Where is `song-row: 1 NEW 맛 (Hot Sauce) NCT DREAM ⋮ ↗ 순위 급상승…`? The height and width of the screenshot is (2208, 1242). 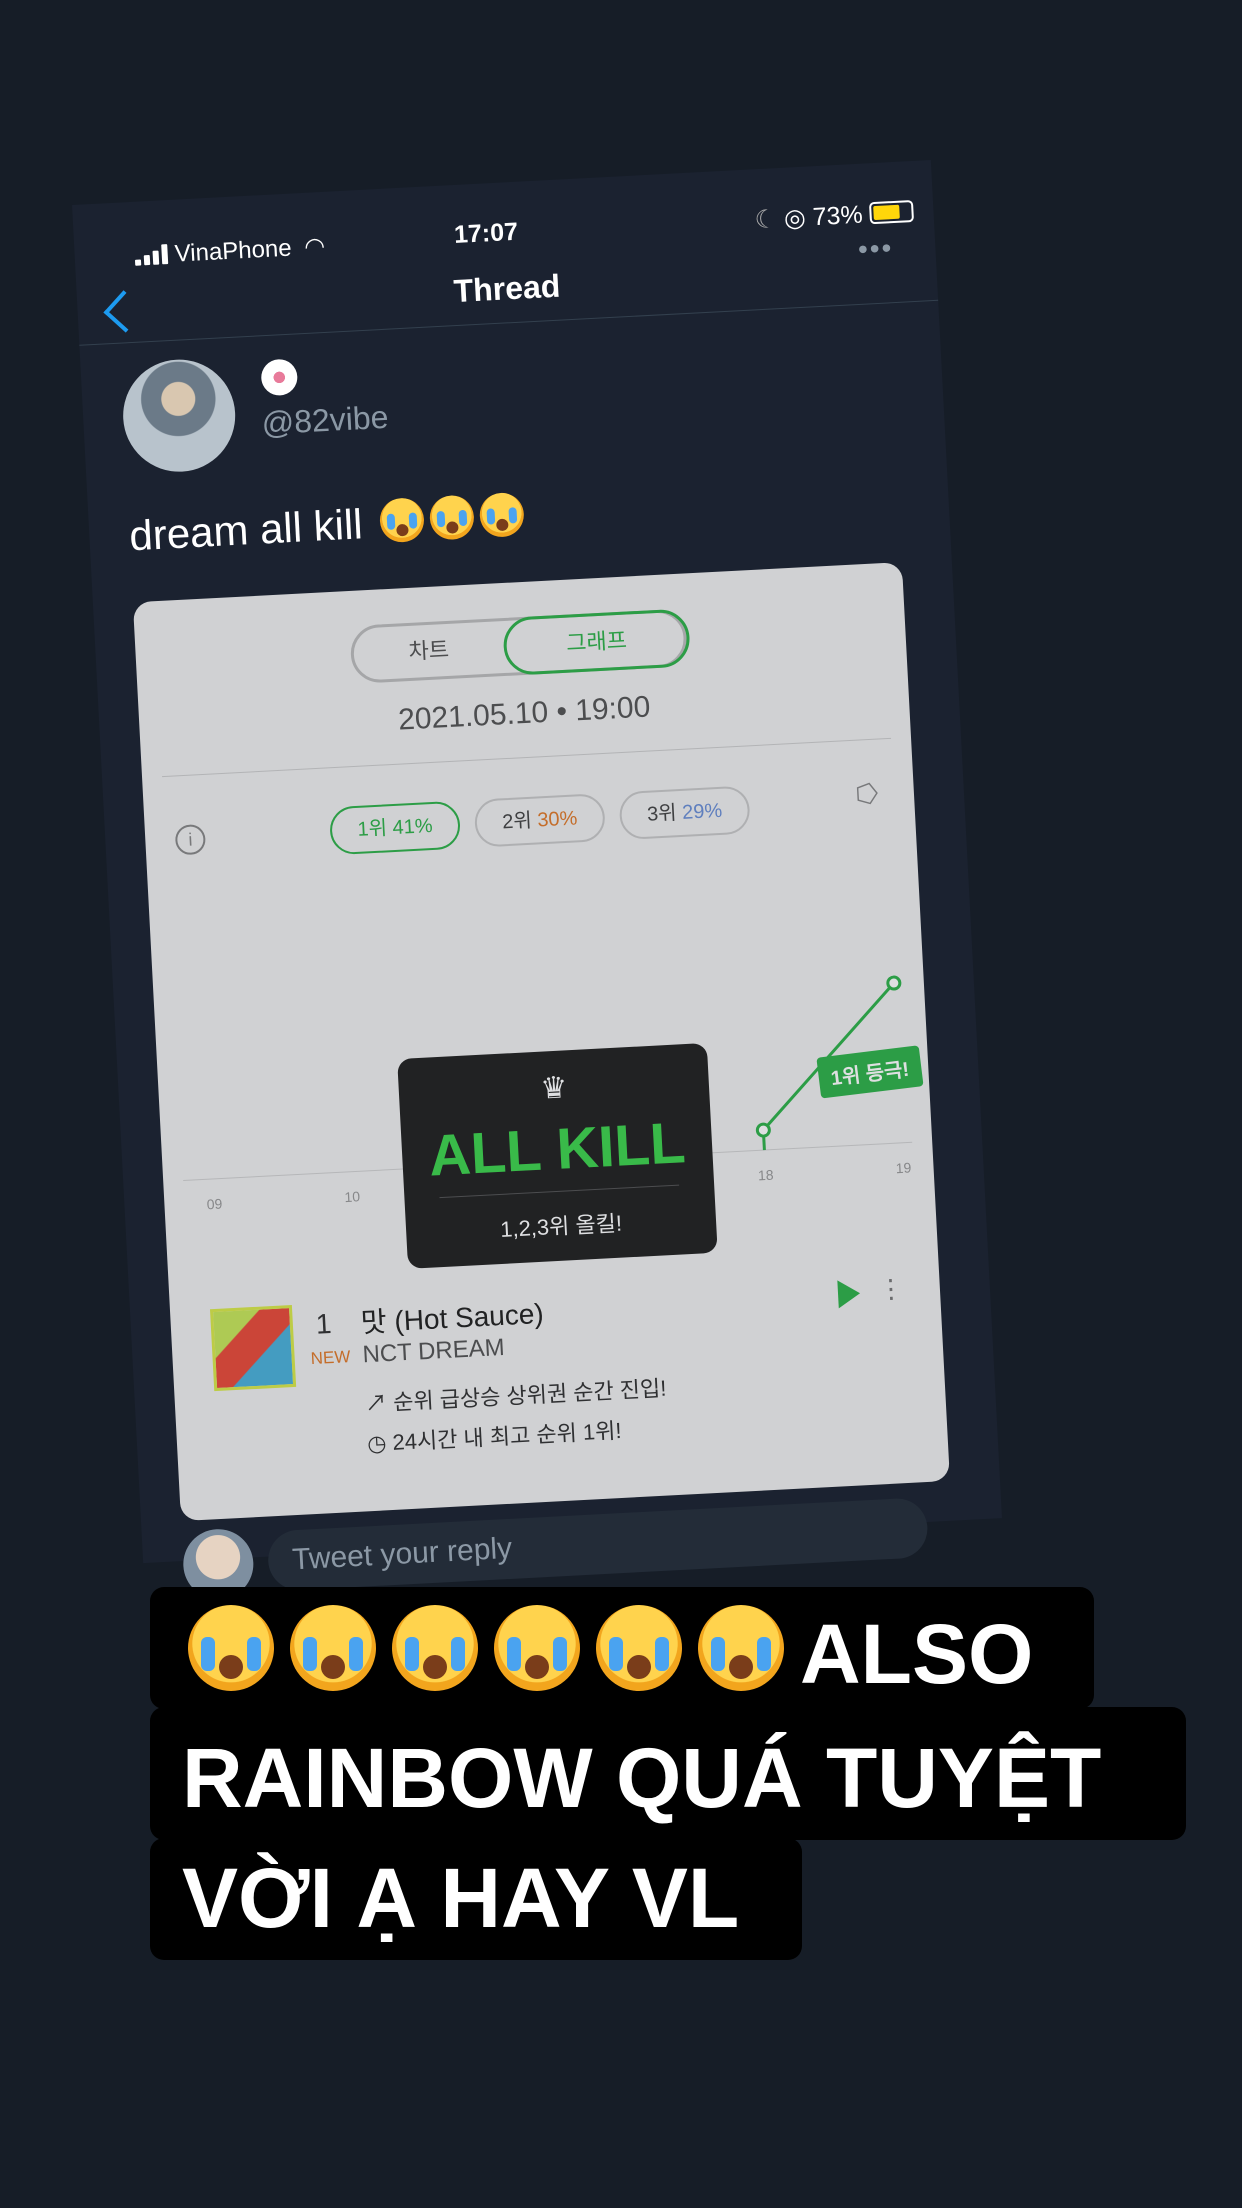 song-row: 1 NEW 맛 (Hot Sauce) NCT DREAM ⋮ ↗ 순위 급상승… is located at coordinates (559, 1381).